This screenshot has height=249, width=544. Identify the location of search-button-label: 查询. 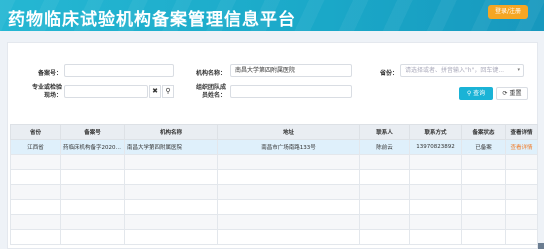
(479, 93).